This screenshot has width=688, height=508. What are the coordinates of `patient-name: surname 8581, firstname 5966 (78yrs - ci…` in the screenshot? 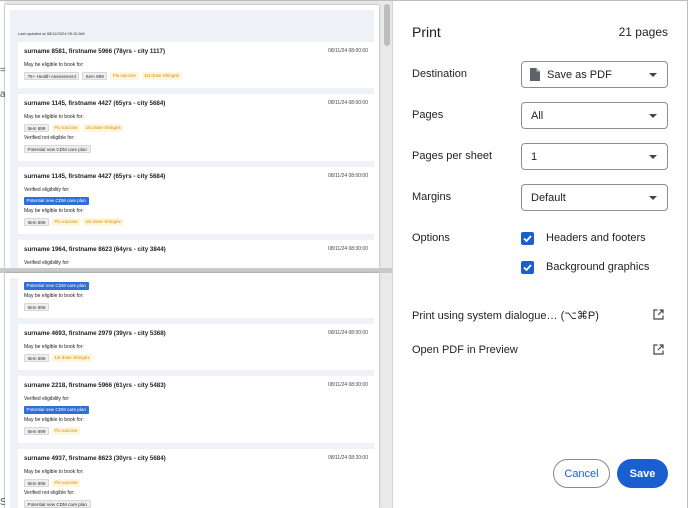 It's located at (95, 51).